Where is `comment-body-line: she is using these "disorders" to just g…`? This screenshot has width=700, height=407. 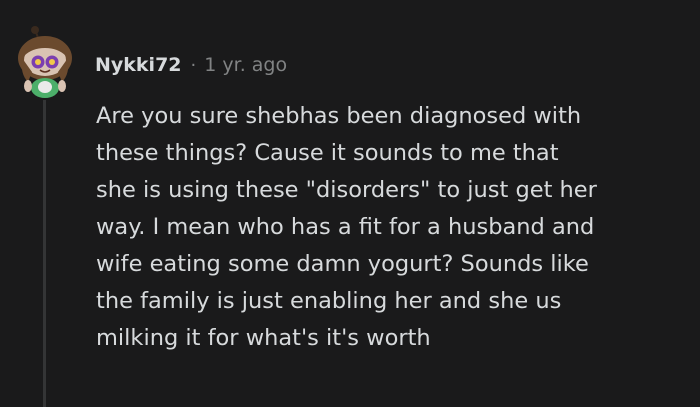
comment-body-line: she is using these "disorders" to just g… is located at coordinates (346, 190).